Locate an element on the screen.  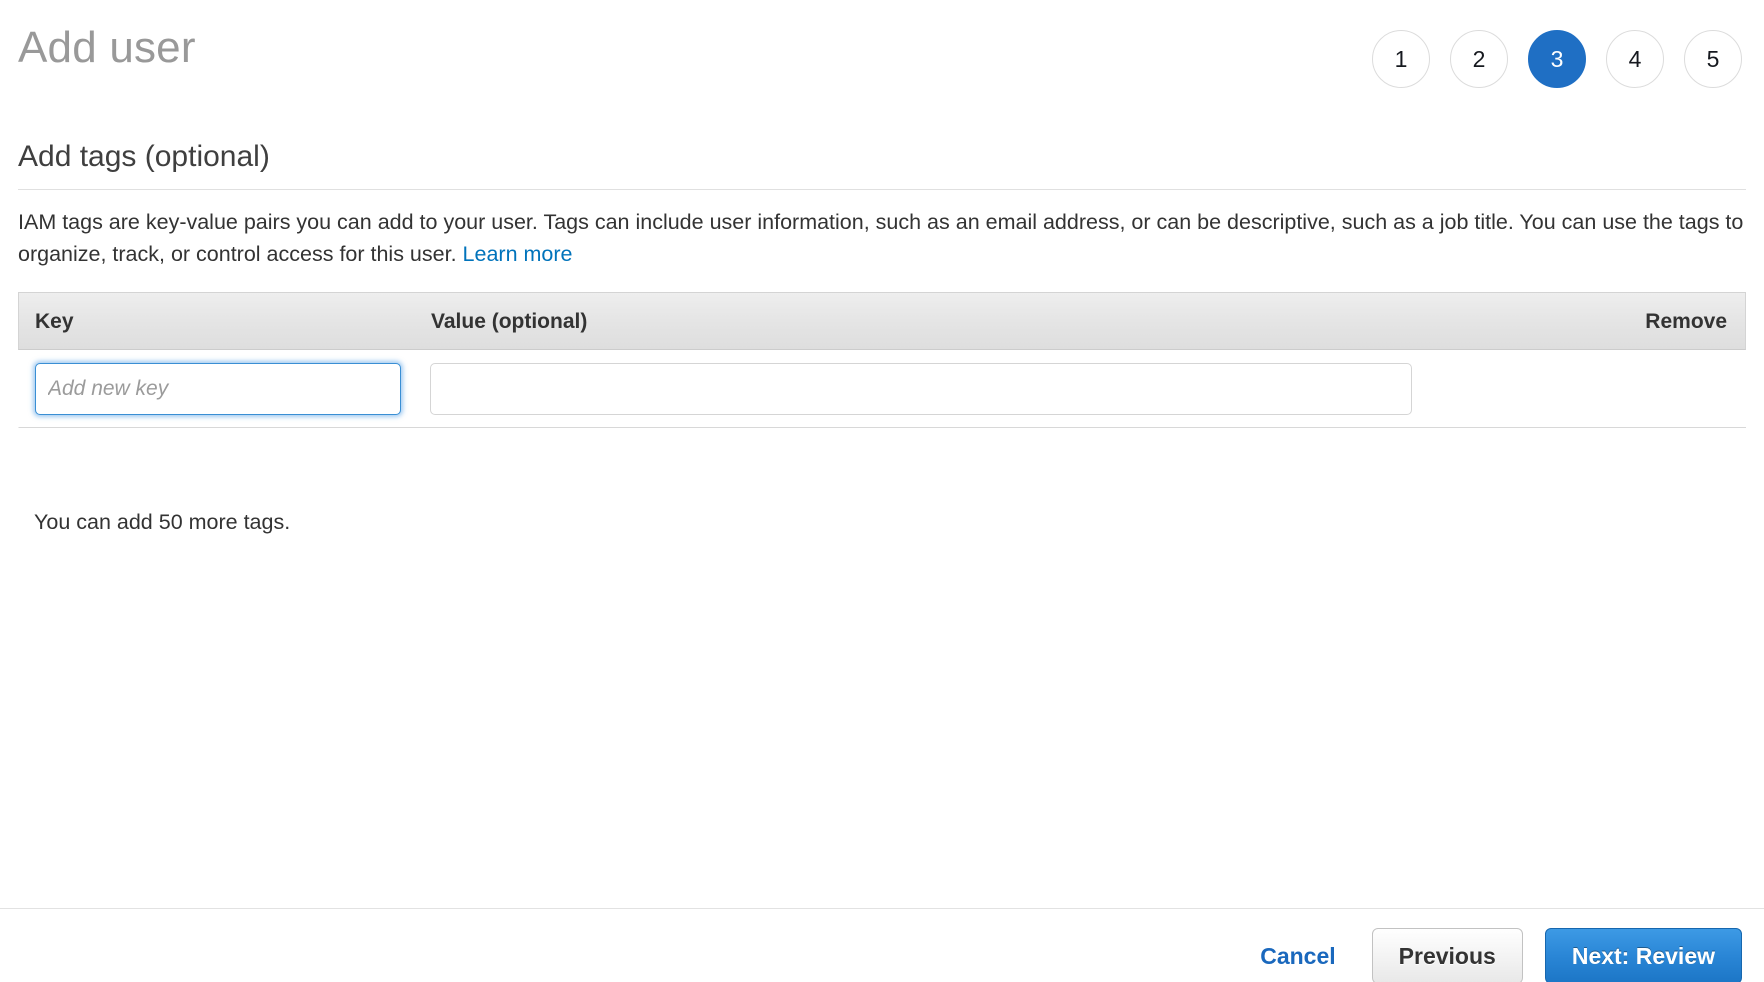
wizard-step-4: 4 is located at coordinates (1635, 59).